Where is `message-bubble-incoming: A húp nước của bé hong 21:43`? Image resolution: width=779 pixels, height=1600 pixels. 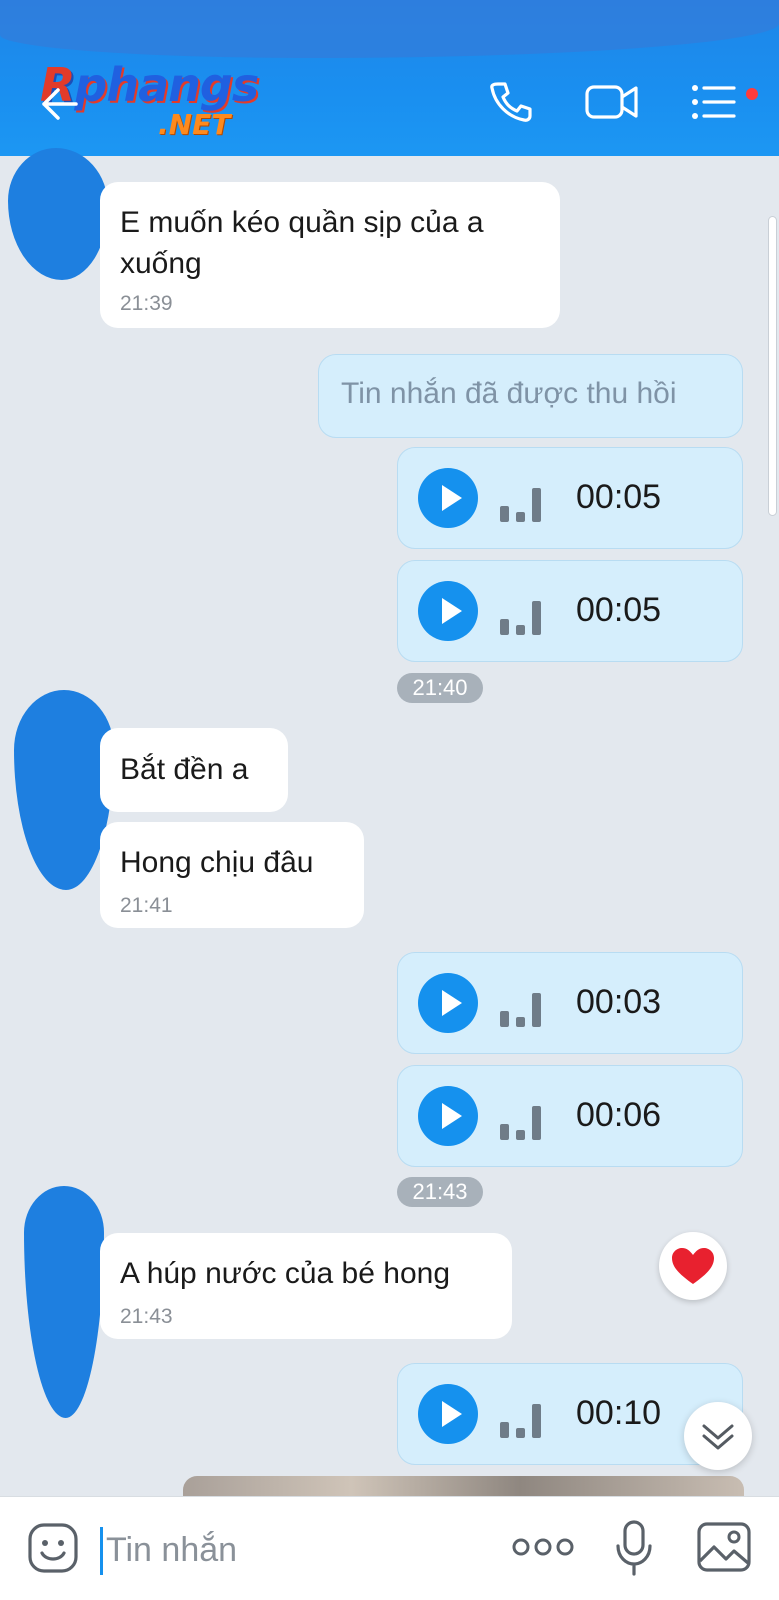
message-bubble-incoming: A húp nước của bé hong 21:43 is located at coordinates (306, 1286).